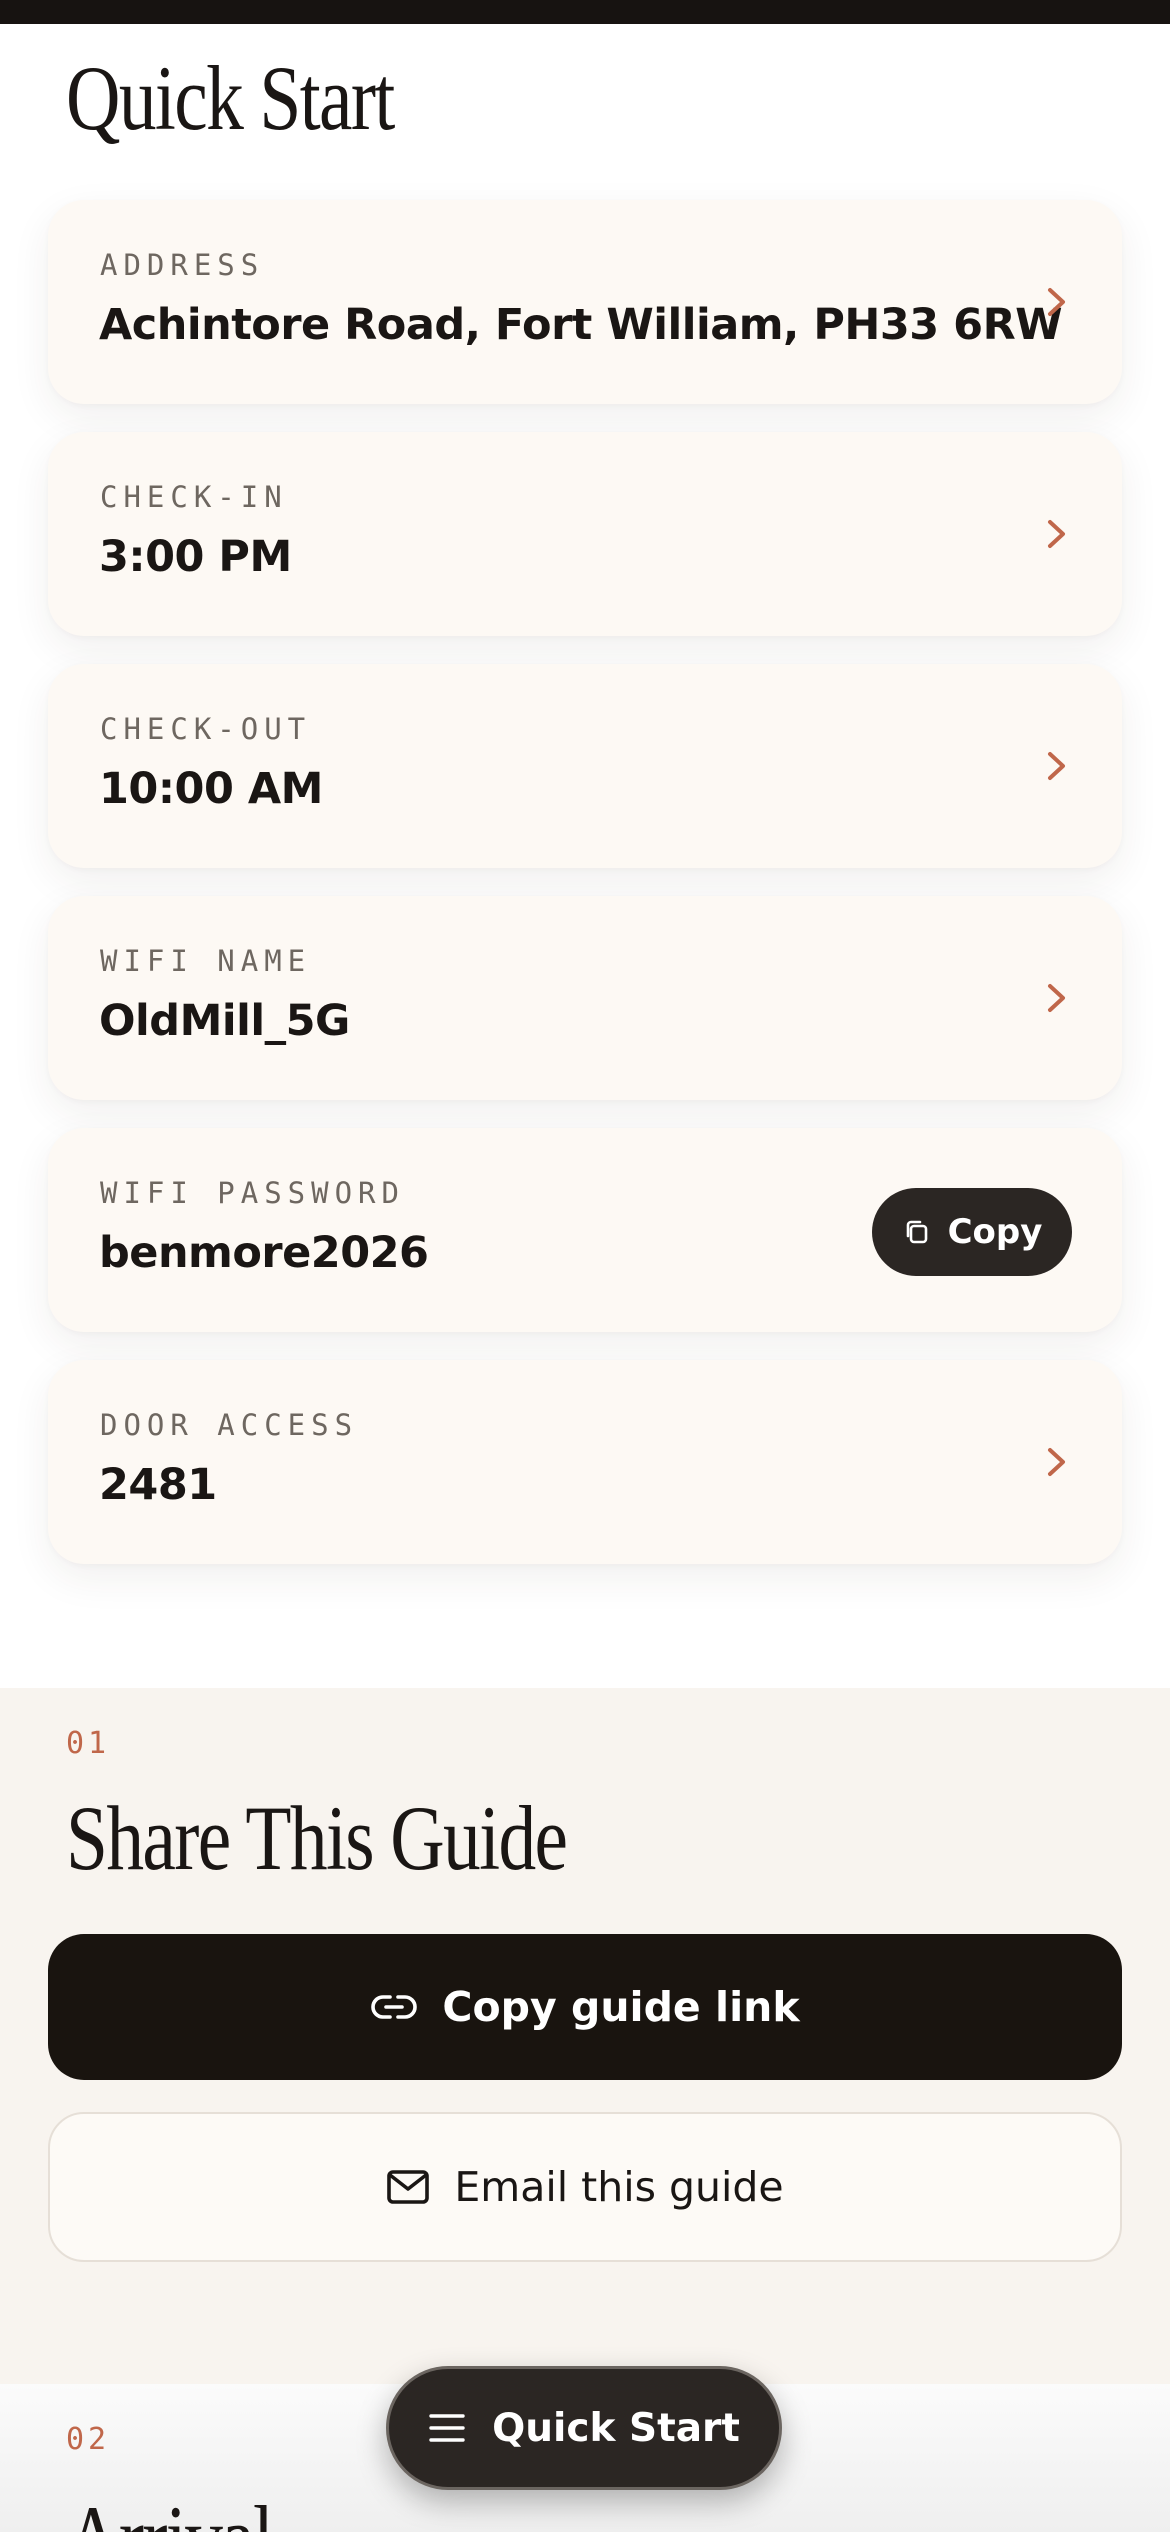 The image size is (1170, 2532). Describe the element at coordinates (585, 1230) in the screenshot. I see `wifi-password-card: WIFI PASSWORD benmore2026 Copy` at that location.